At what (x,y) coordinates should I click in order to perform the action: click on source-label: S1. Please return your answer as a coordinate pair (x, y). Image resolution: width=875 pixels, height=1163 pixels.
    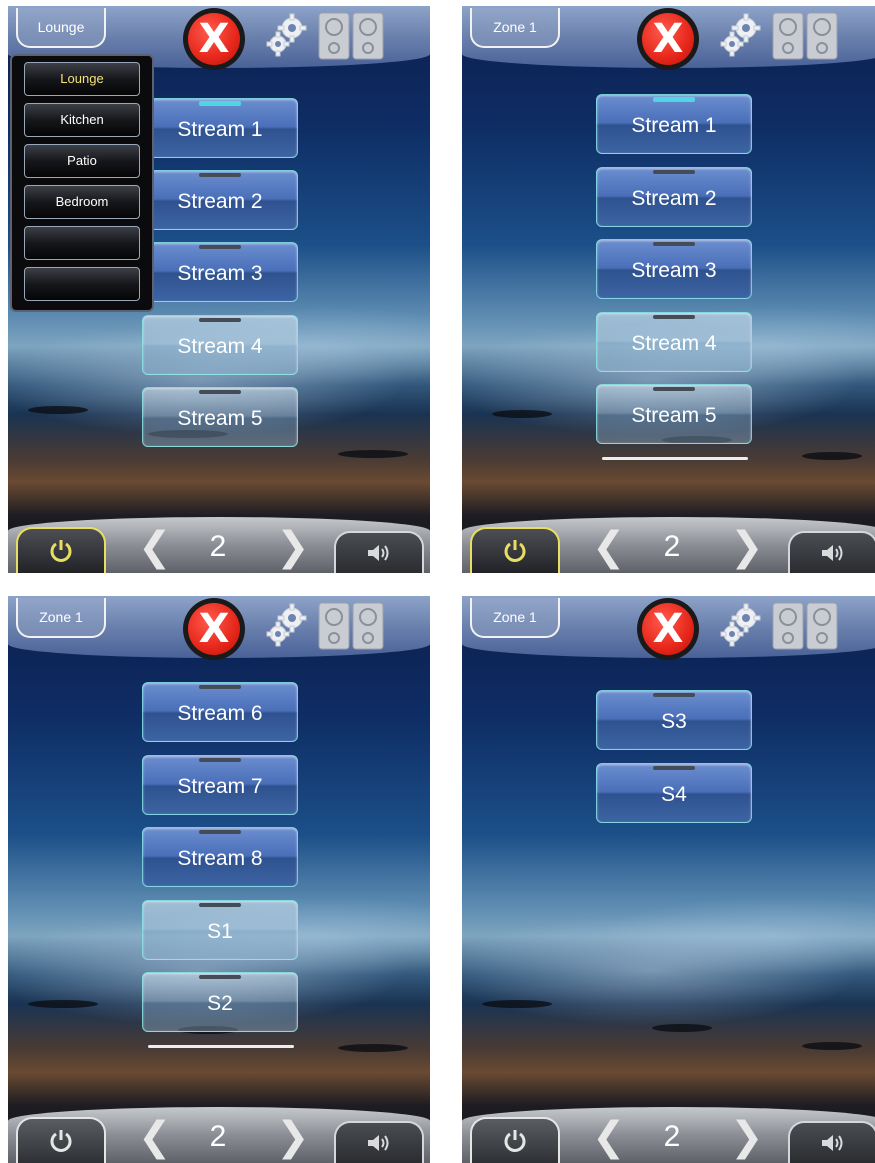
    Looking at the image, I should click on (220, 931).